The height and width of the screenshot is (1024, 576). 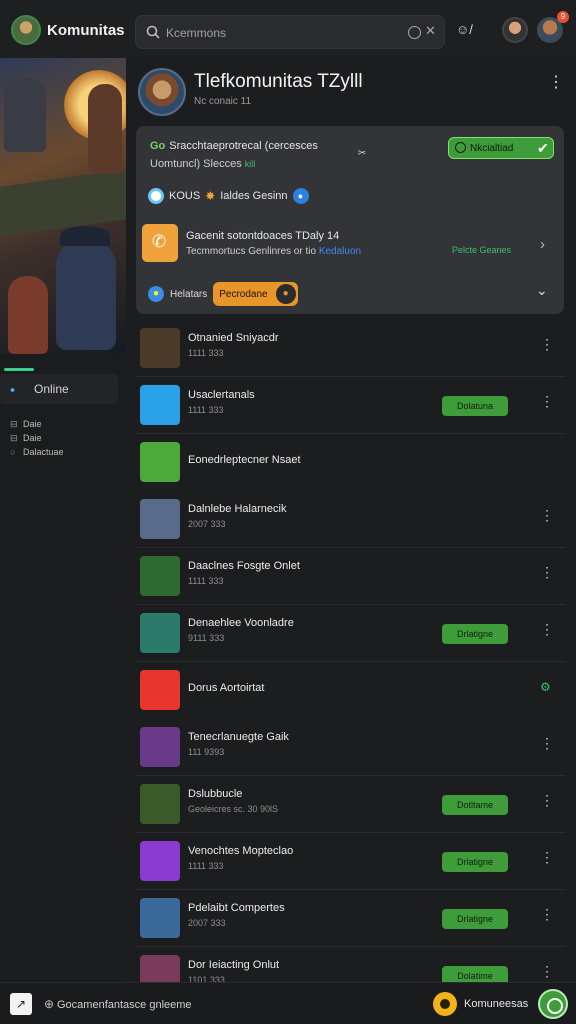 I want to click on item-title: Usaclertanals, so click(x=221, y=395).